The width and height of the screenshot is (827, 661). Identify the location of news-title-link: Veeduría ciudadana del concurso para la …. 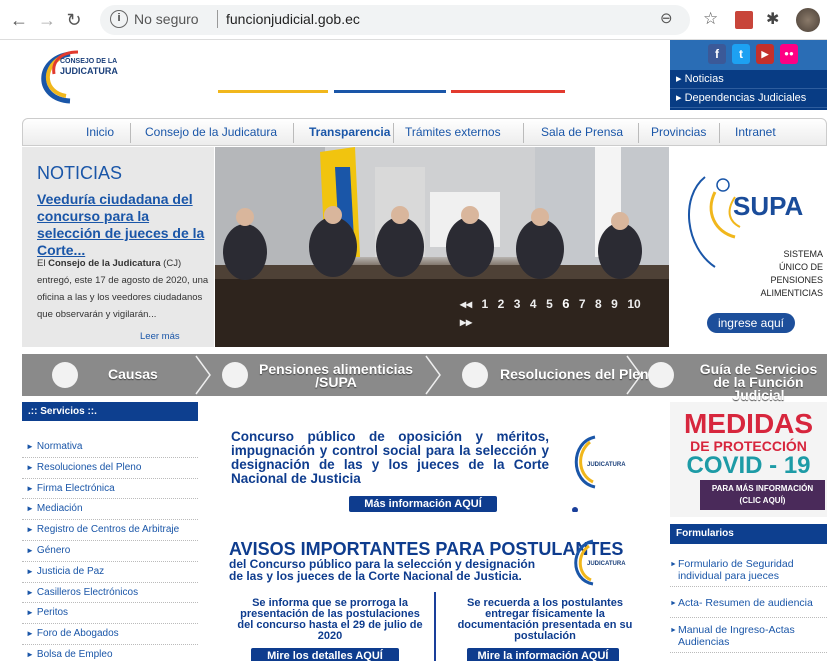
(123, 225).